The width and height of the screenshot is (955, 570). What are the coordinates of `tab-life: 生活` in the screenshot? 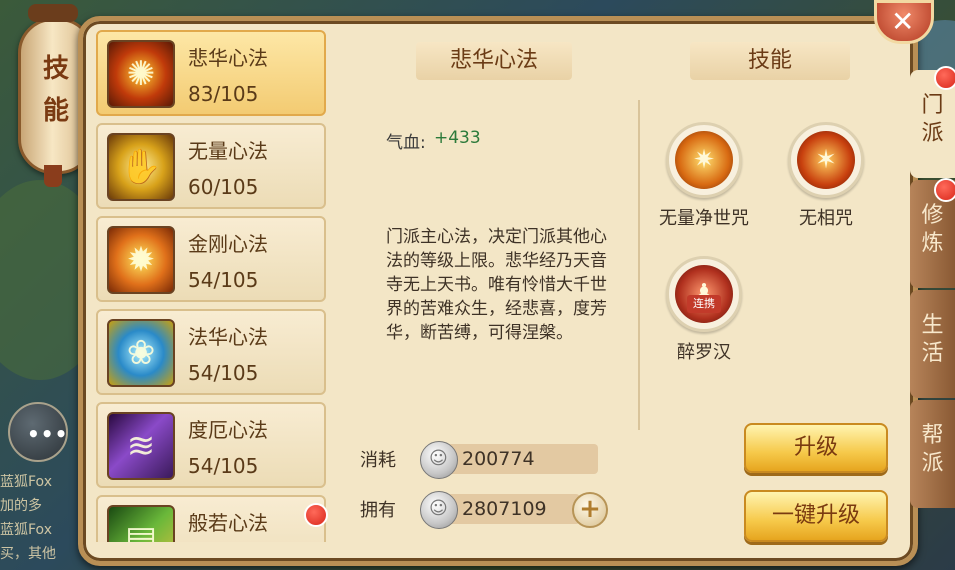 It's located at (932, 344).